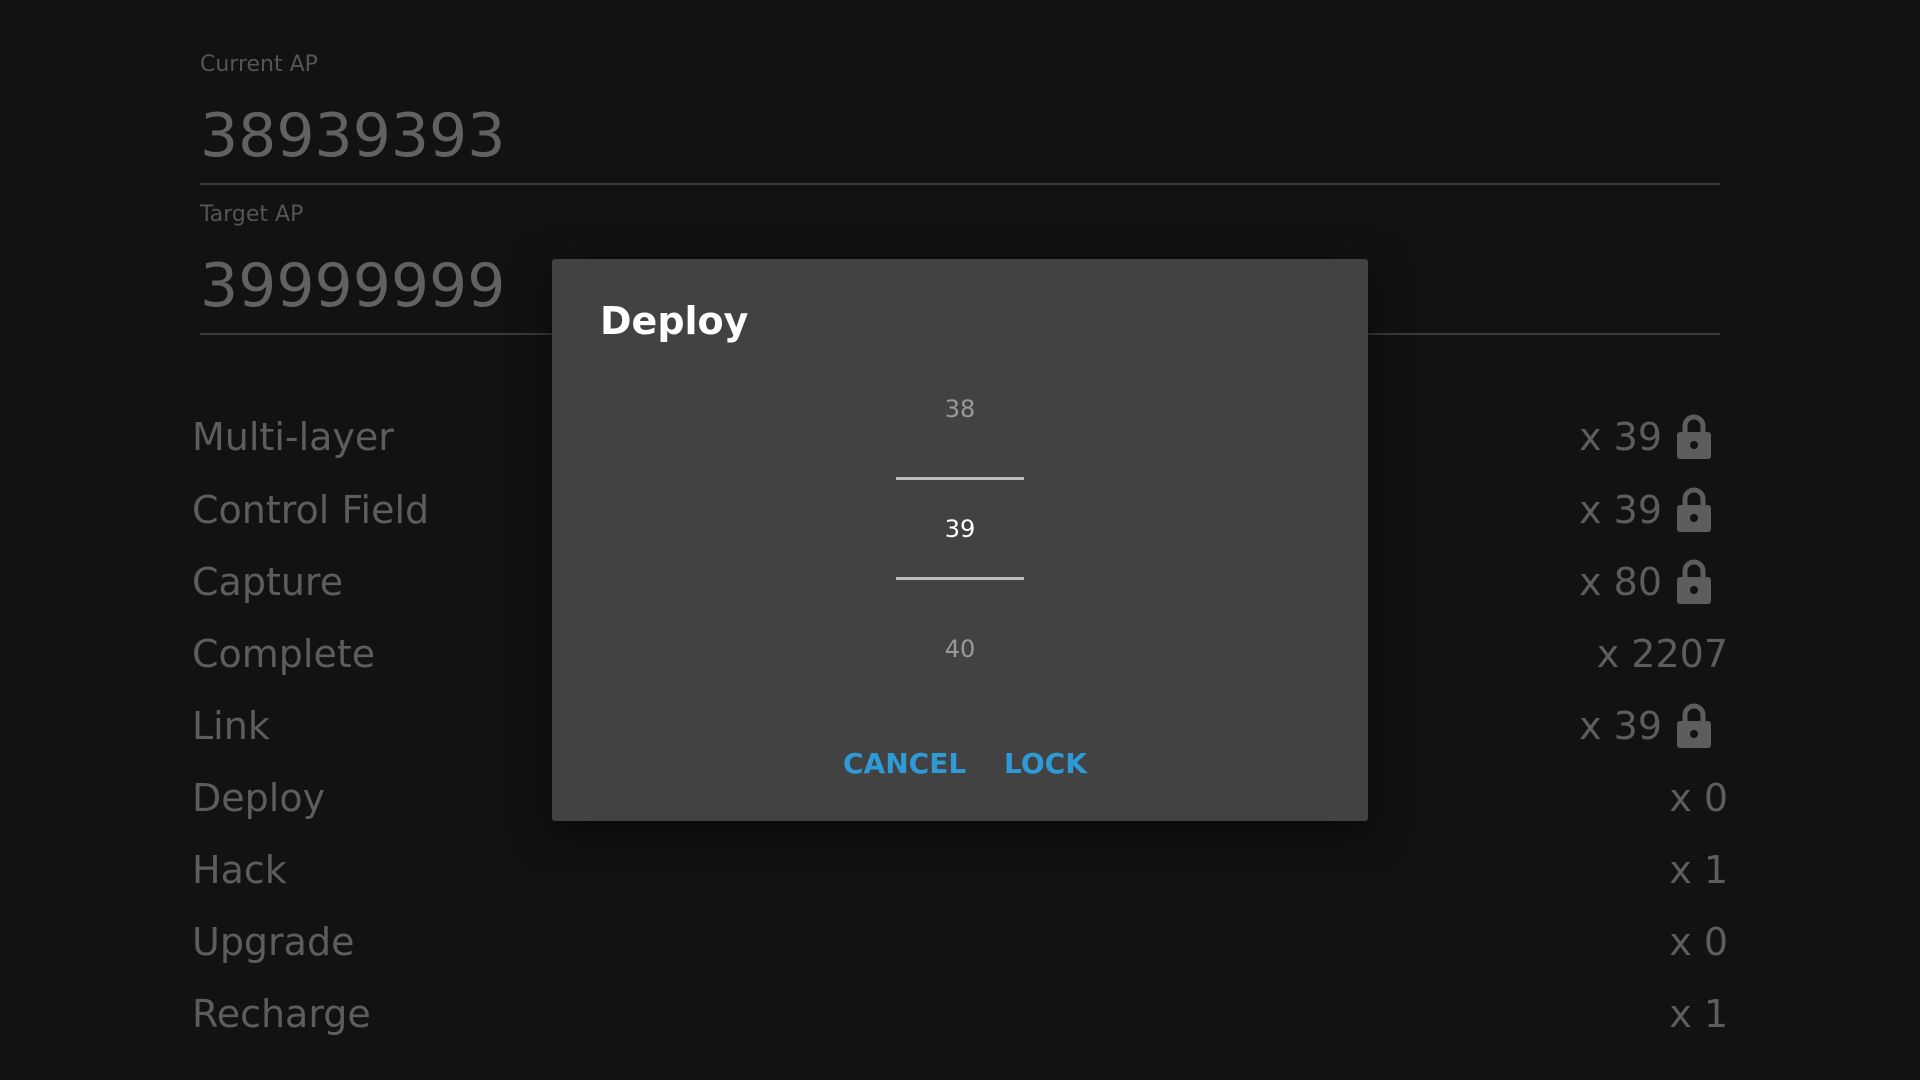  I want to click on current-ap-field: Current AP 38939393, so click(960, 118).